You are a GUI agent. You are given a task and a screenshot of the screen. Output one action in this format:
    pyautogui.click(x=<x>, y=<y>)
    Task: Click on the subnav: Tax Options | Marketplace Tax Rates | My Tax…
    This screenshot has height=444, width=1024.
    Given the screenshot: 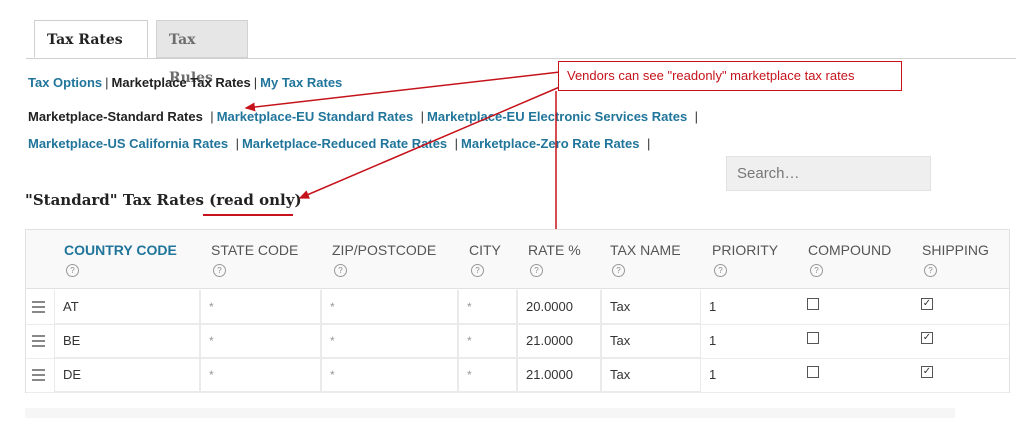 What is the action you would take?
    pyautogui.click(x=185, y=83)
    